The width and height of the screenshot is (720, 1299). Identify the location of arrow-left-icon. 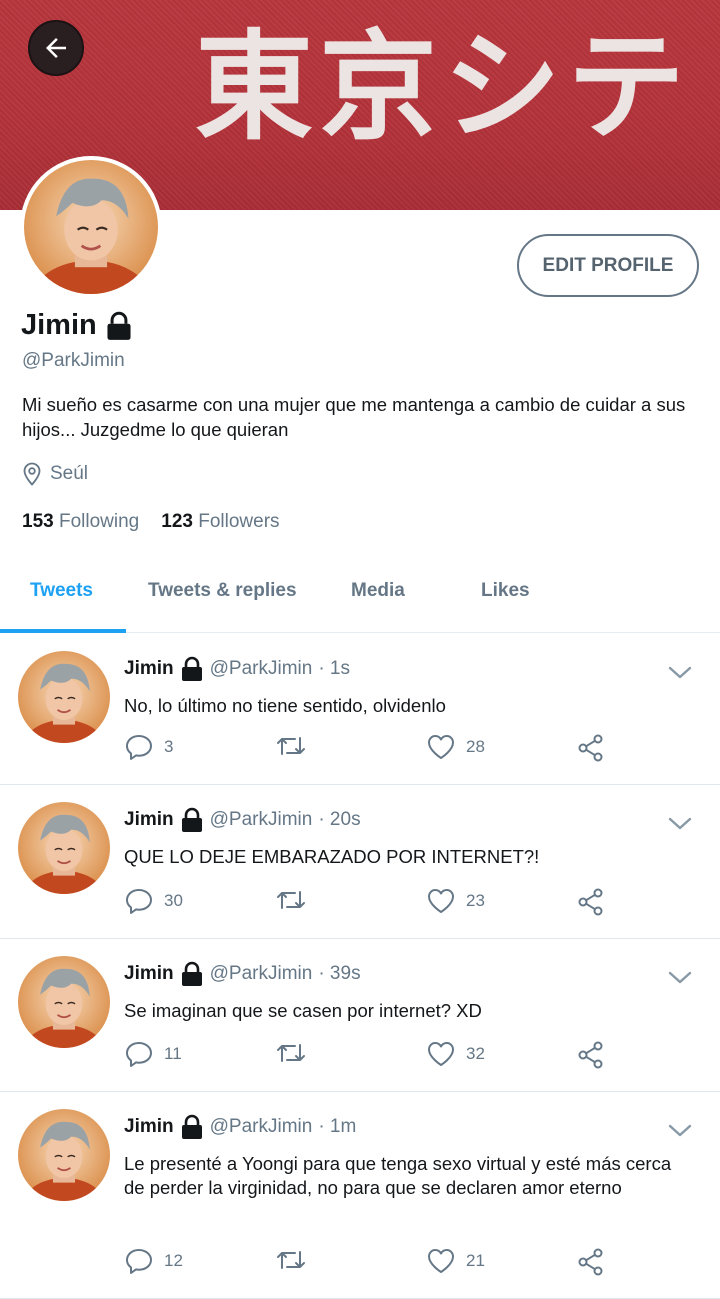
(56, 48).